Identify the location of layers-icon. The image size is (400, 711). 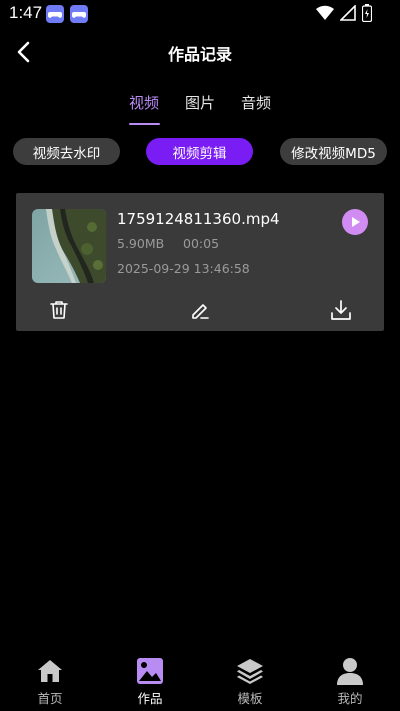
(250, 671).